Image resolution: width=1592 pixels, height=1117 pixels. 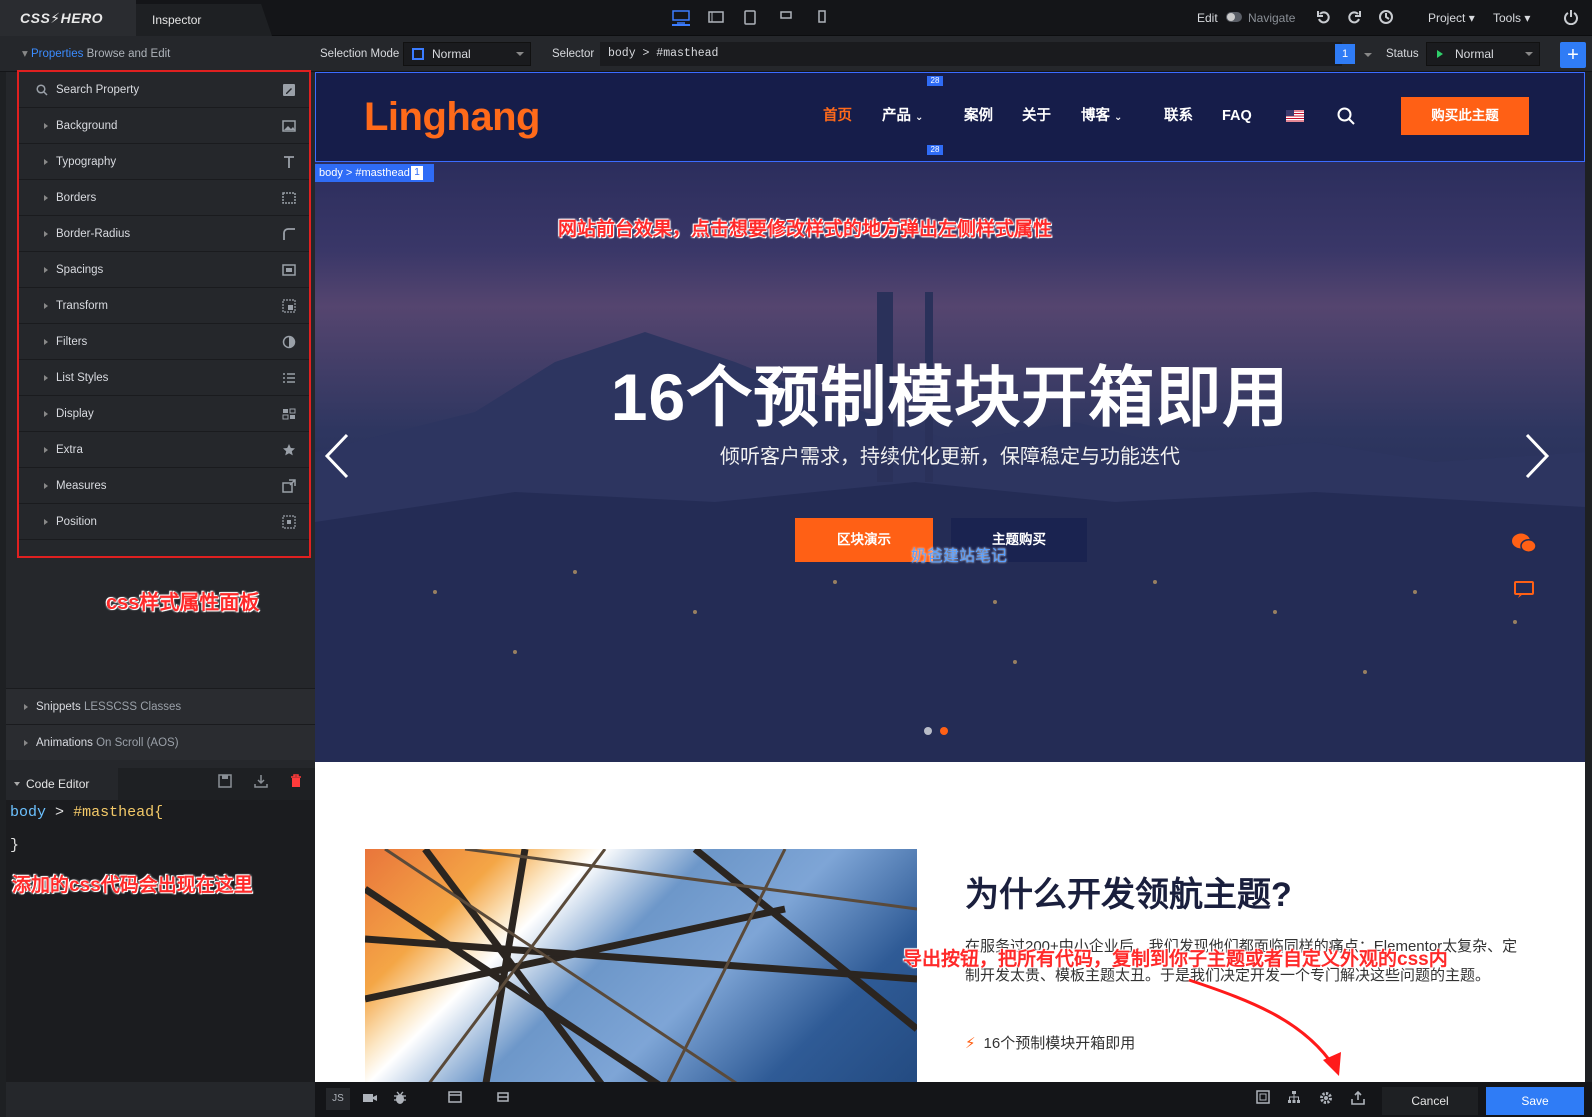 What do you see at coordinates (401, 1099) in the screenshot?
I see `bug-icon` at bounding box center [401, 1099].